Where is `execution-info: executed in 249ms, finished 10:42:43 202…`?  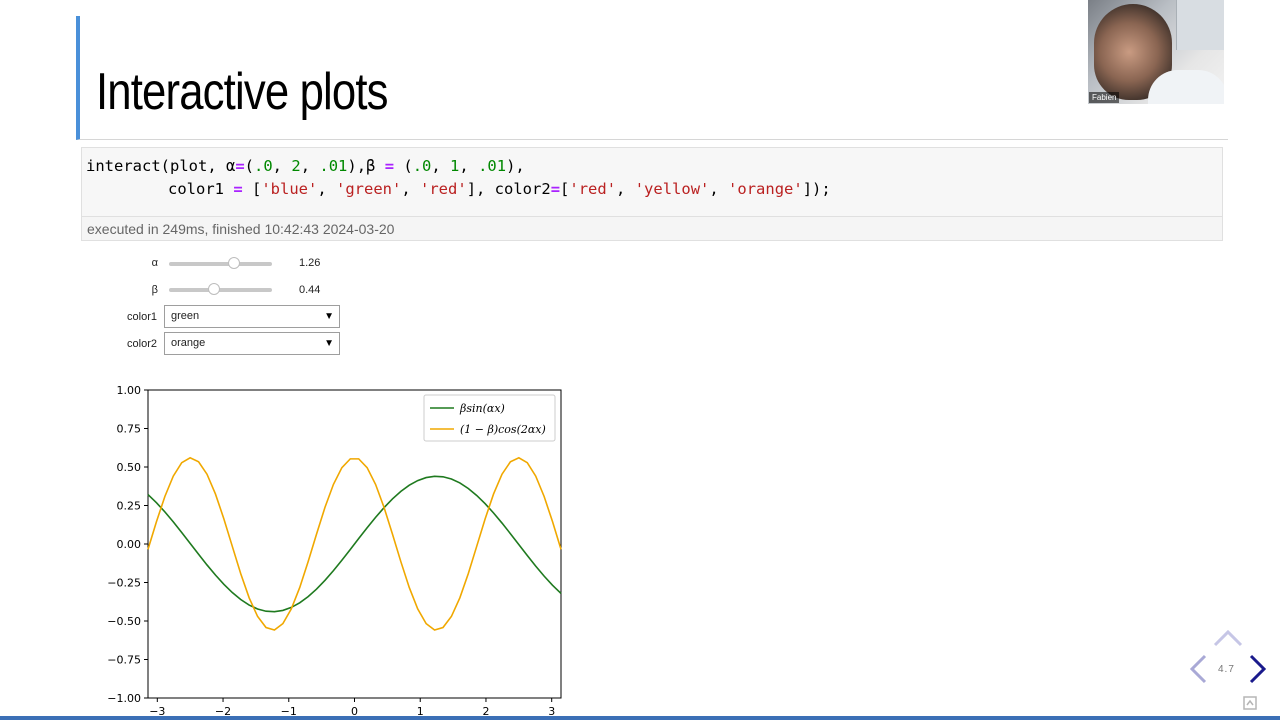
execution-info: executed in 249ms, finished 10:42:43 202… is located at coordinates (652, 229).